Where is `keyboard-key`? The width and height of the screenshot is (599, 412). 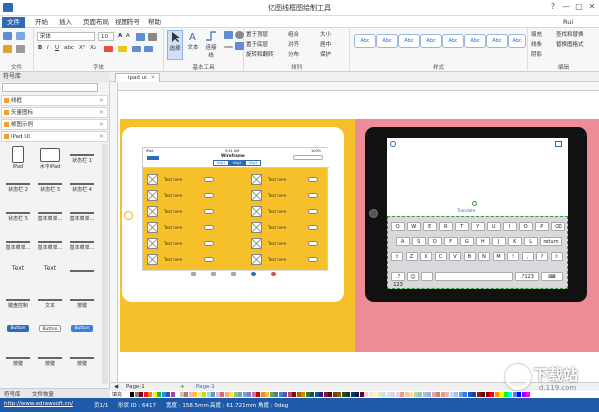
keyboard-key is located at coordinates (427, 276).